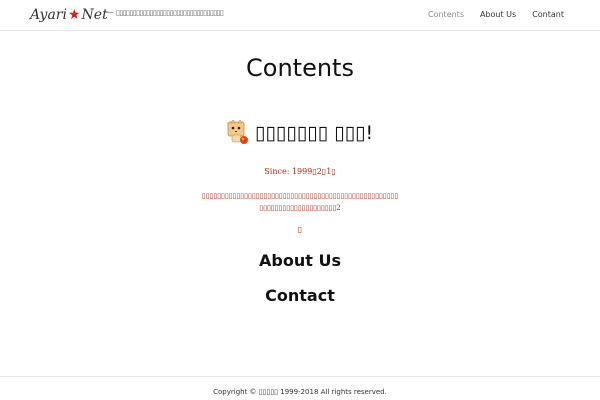 The height and width of the screenshot is (400, 600). Describe the element at coordinates (446, 14) in the screenshot. I see `nav-item-contents: Contents` at that location.